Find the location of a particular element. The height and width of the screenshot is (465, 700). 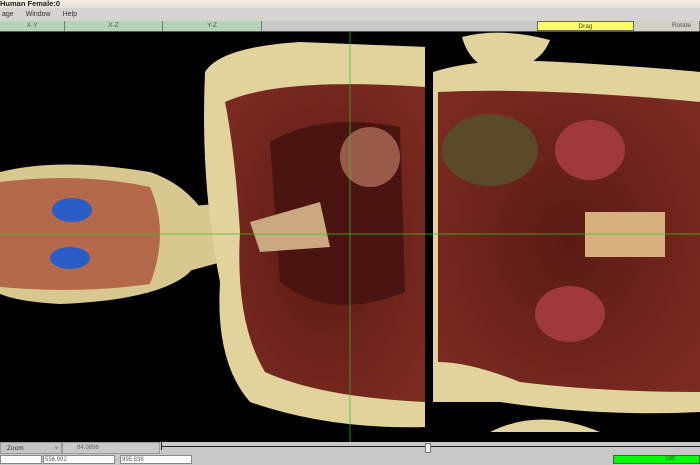

menu-window: Window is located at coordinates (38, 14).